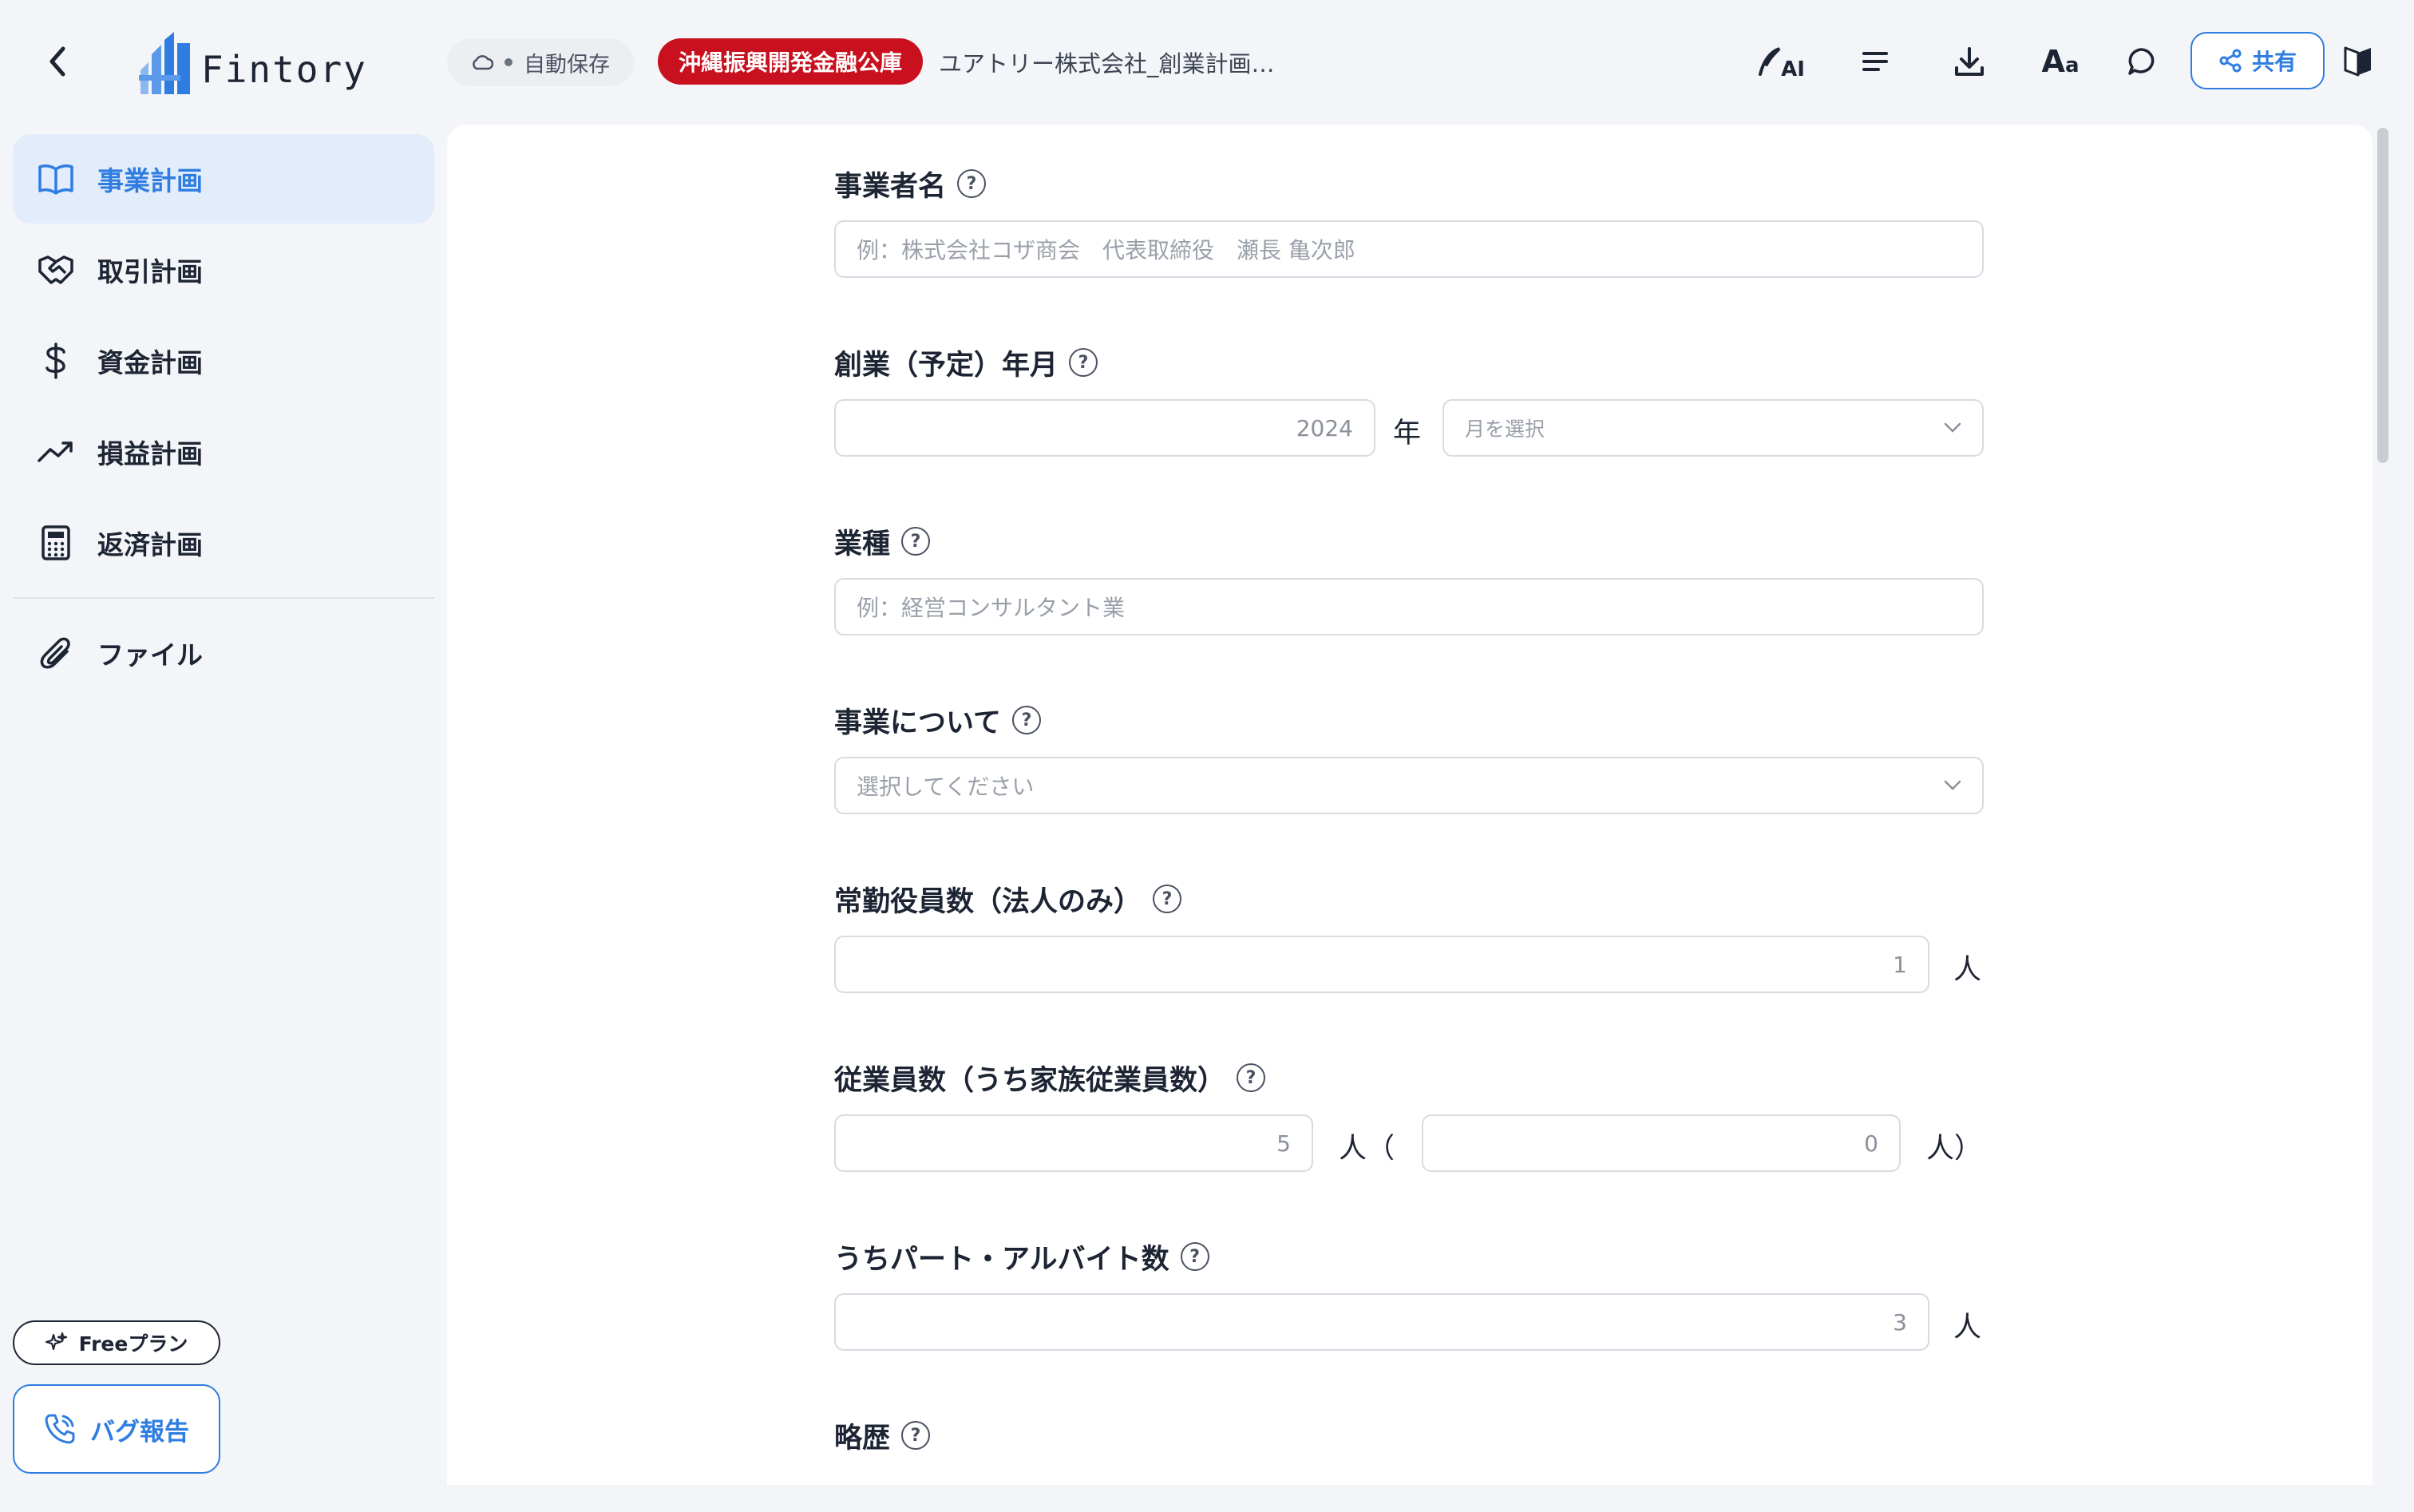 The height and width of the screenshot is (1512, 2414). I want to click on autosave-indicator: 自動保存, so click(540, 62).